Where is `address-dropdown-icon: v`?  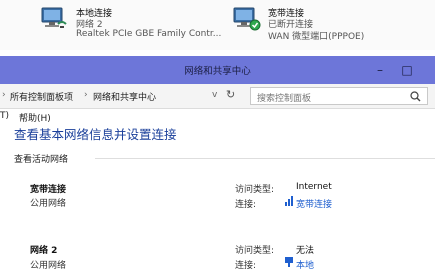 address-dropdown-icon: v is located at coordinates (214, 95).